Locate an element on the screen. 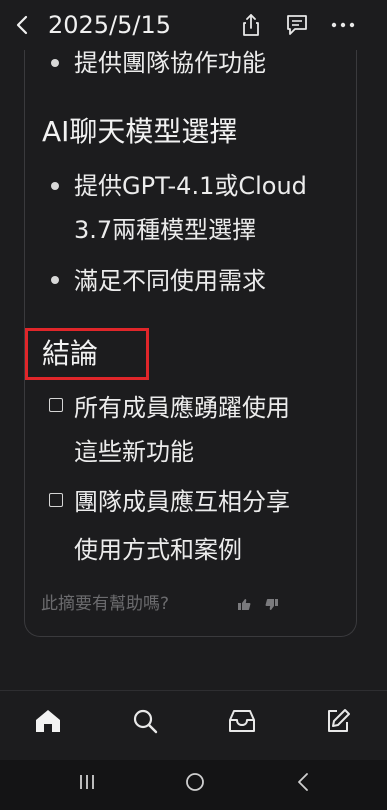  nav-divider is located at coordinates (193, 690).